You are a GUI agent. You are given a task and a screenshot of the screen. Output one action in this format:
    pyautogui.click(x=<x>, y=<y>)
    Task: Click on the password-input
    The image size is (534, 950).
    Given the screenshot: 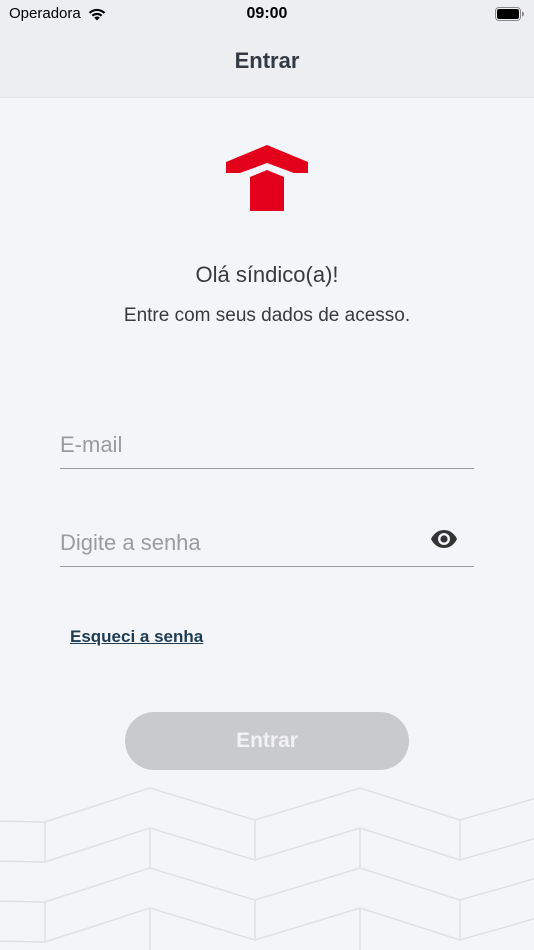 What is the action you would take?
    pyautogui.click(x=240, y=543)
    